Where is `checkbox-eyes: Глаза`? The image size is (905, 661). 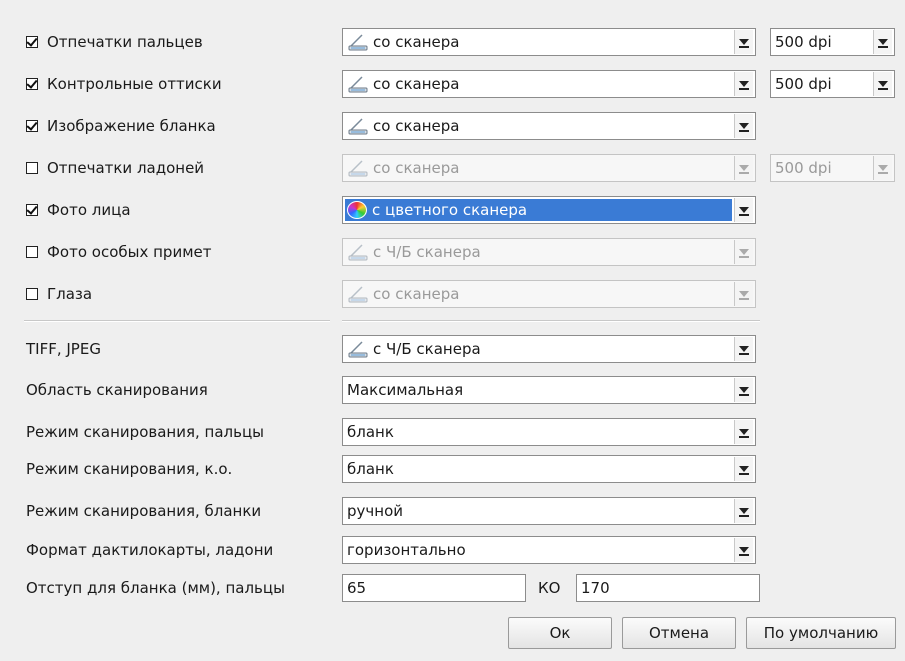
checkbox-eyes: Глаза is located at coordinates (59, 294).